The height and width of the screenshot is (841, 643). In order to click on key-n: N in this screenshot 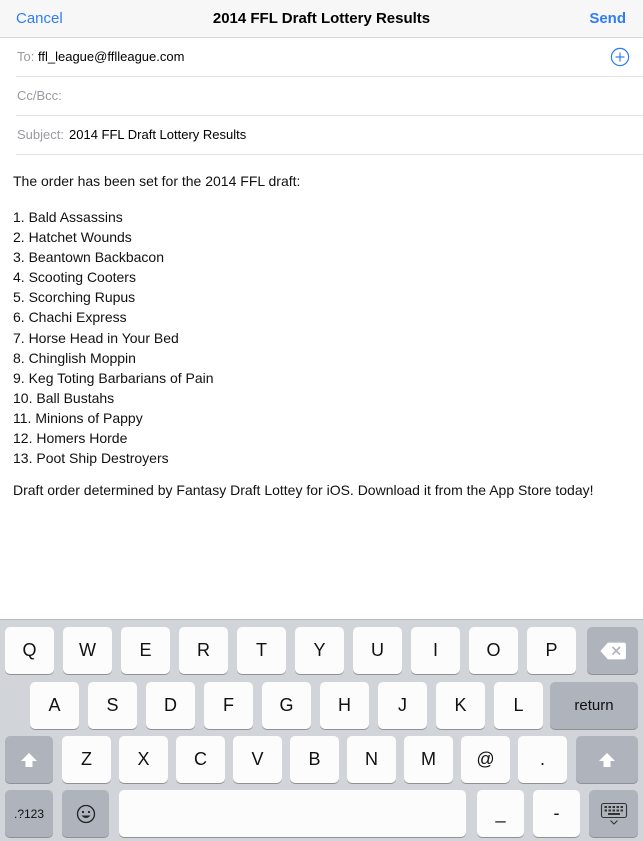, I will do `click(371, 759)`.